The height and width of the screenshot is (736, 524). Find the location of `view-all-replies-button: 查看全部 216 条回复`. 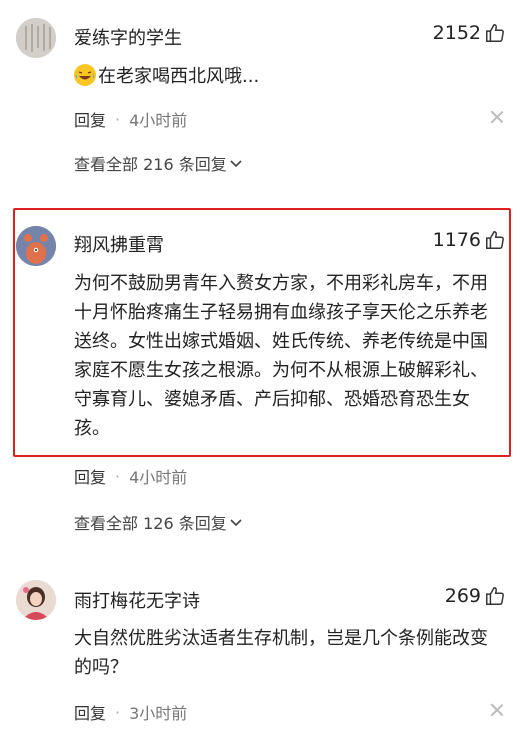

view-all-replies-button: 查看全部 216 条回复 is located at coordinates (158, 163).